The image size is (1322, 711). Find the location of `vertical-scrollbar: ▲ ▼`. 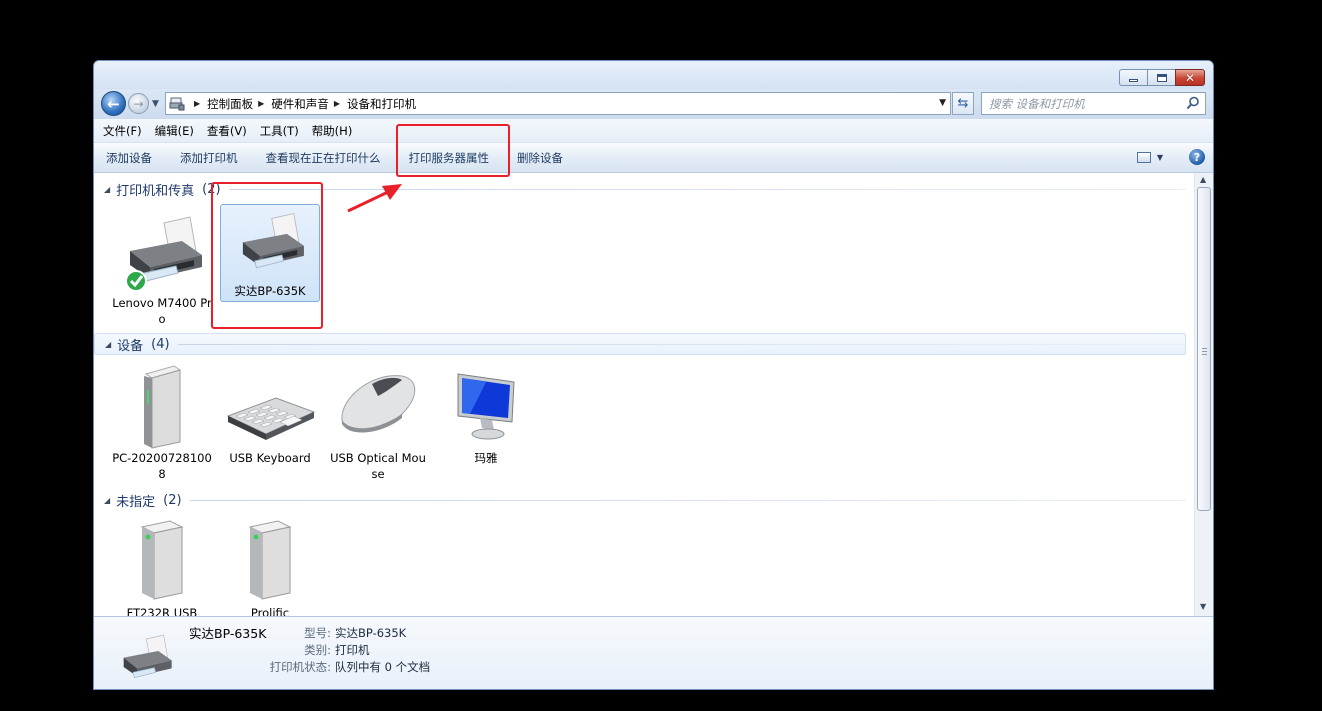

vertical-scrollbar: ▲ ▼ is located at coordinates (1203, 394).